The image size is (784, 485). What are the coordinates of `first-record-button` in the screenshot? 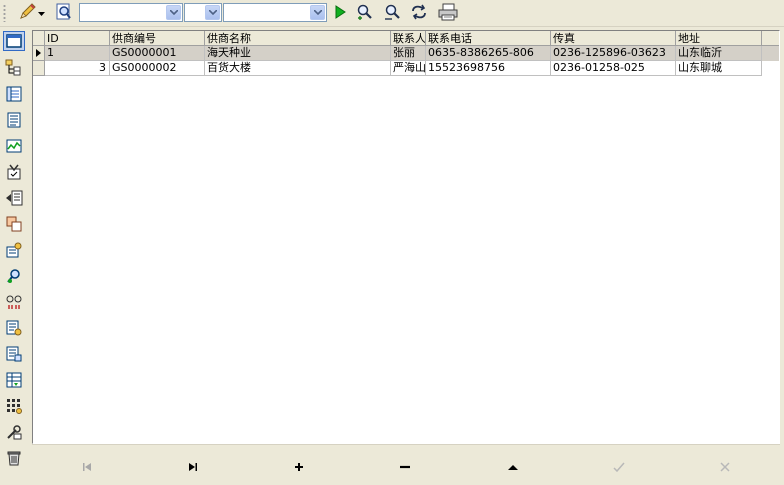 It's located at (87, 467).